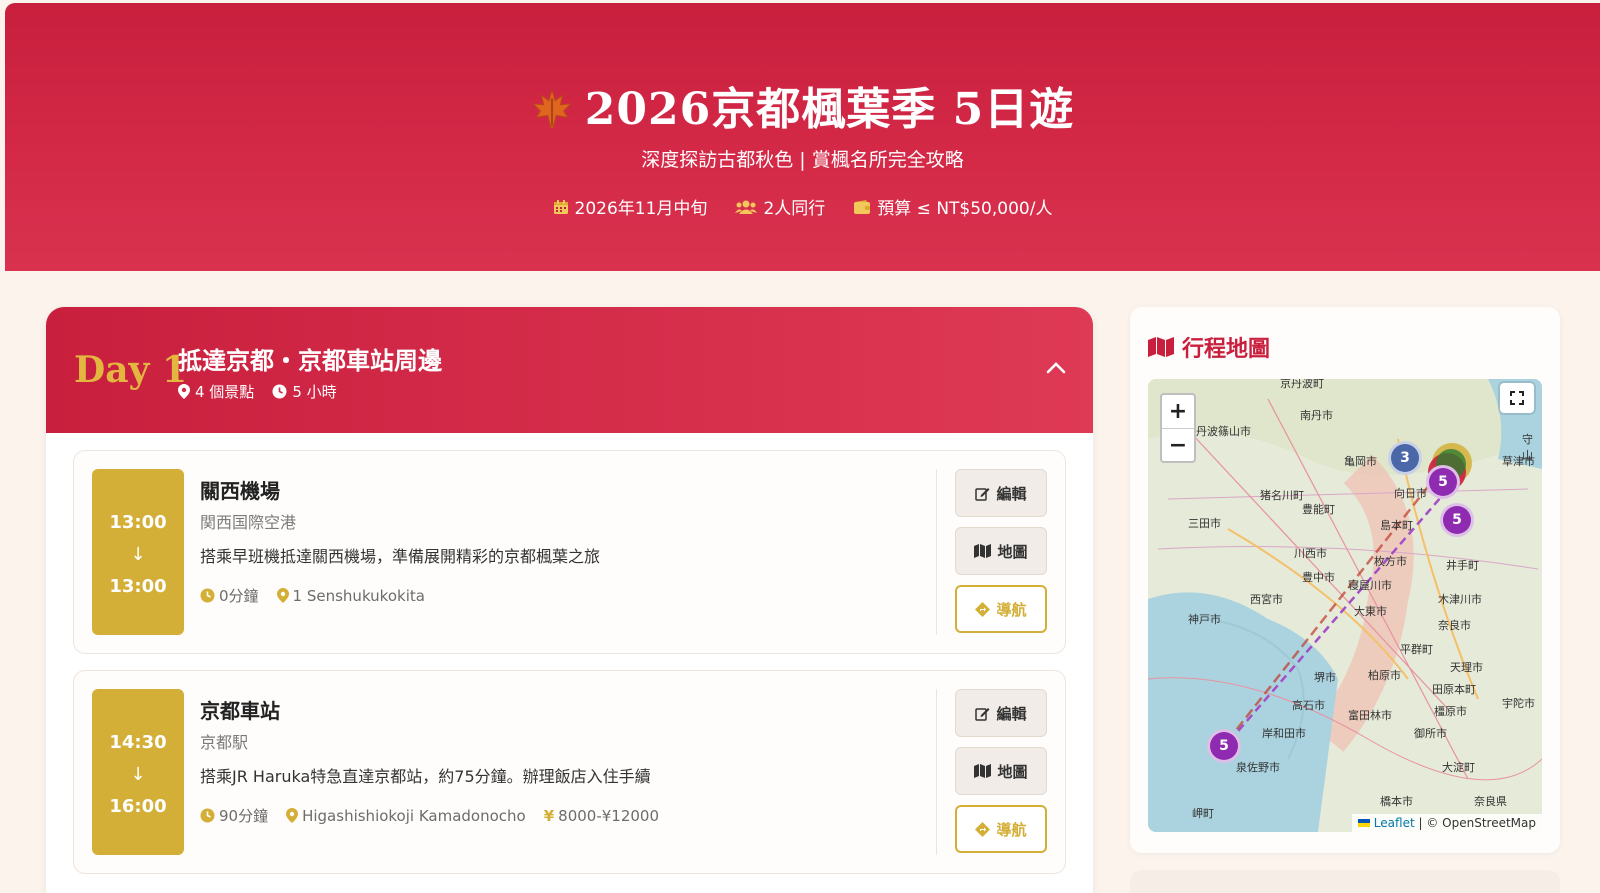  Describe the element at coordinates (1405, 458) in the screenshot. I see `map-cluster: 3` at that location.